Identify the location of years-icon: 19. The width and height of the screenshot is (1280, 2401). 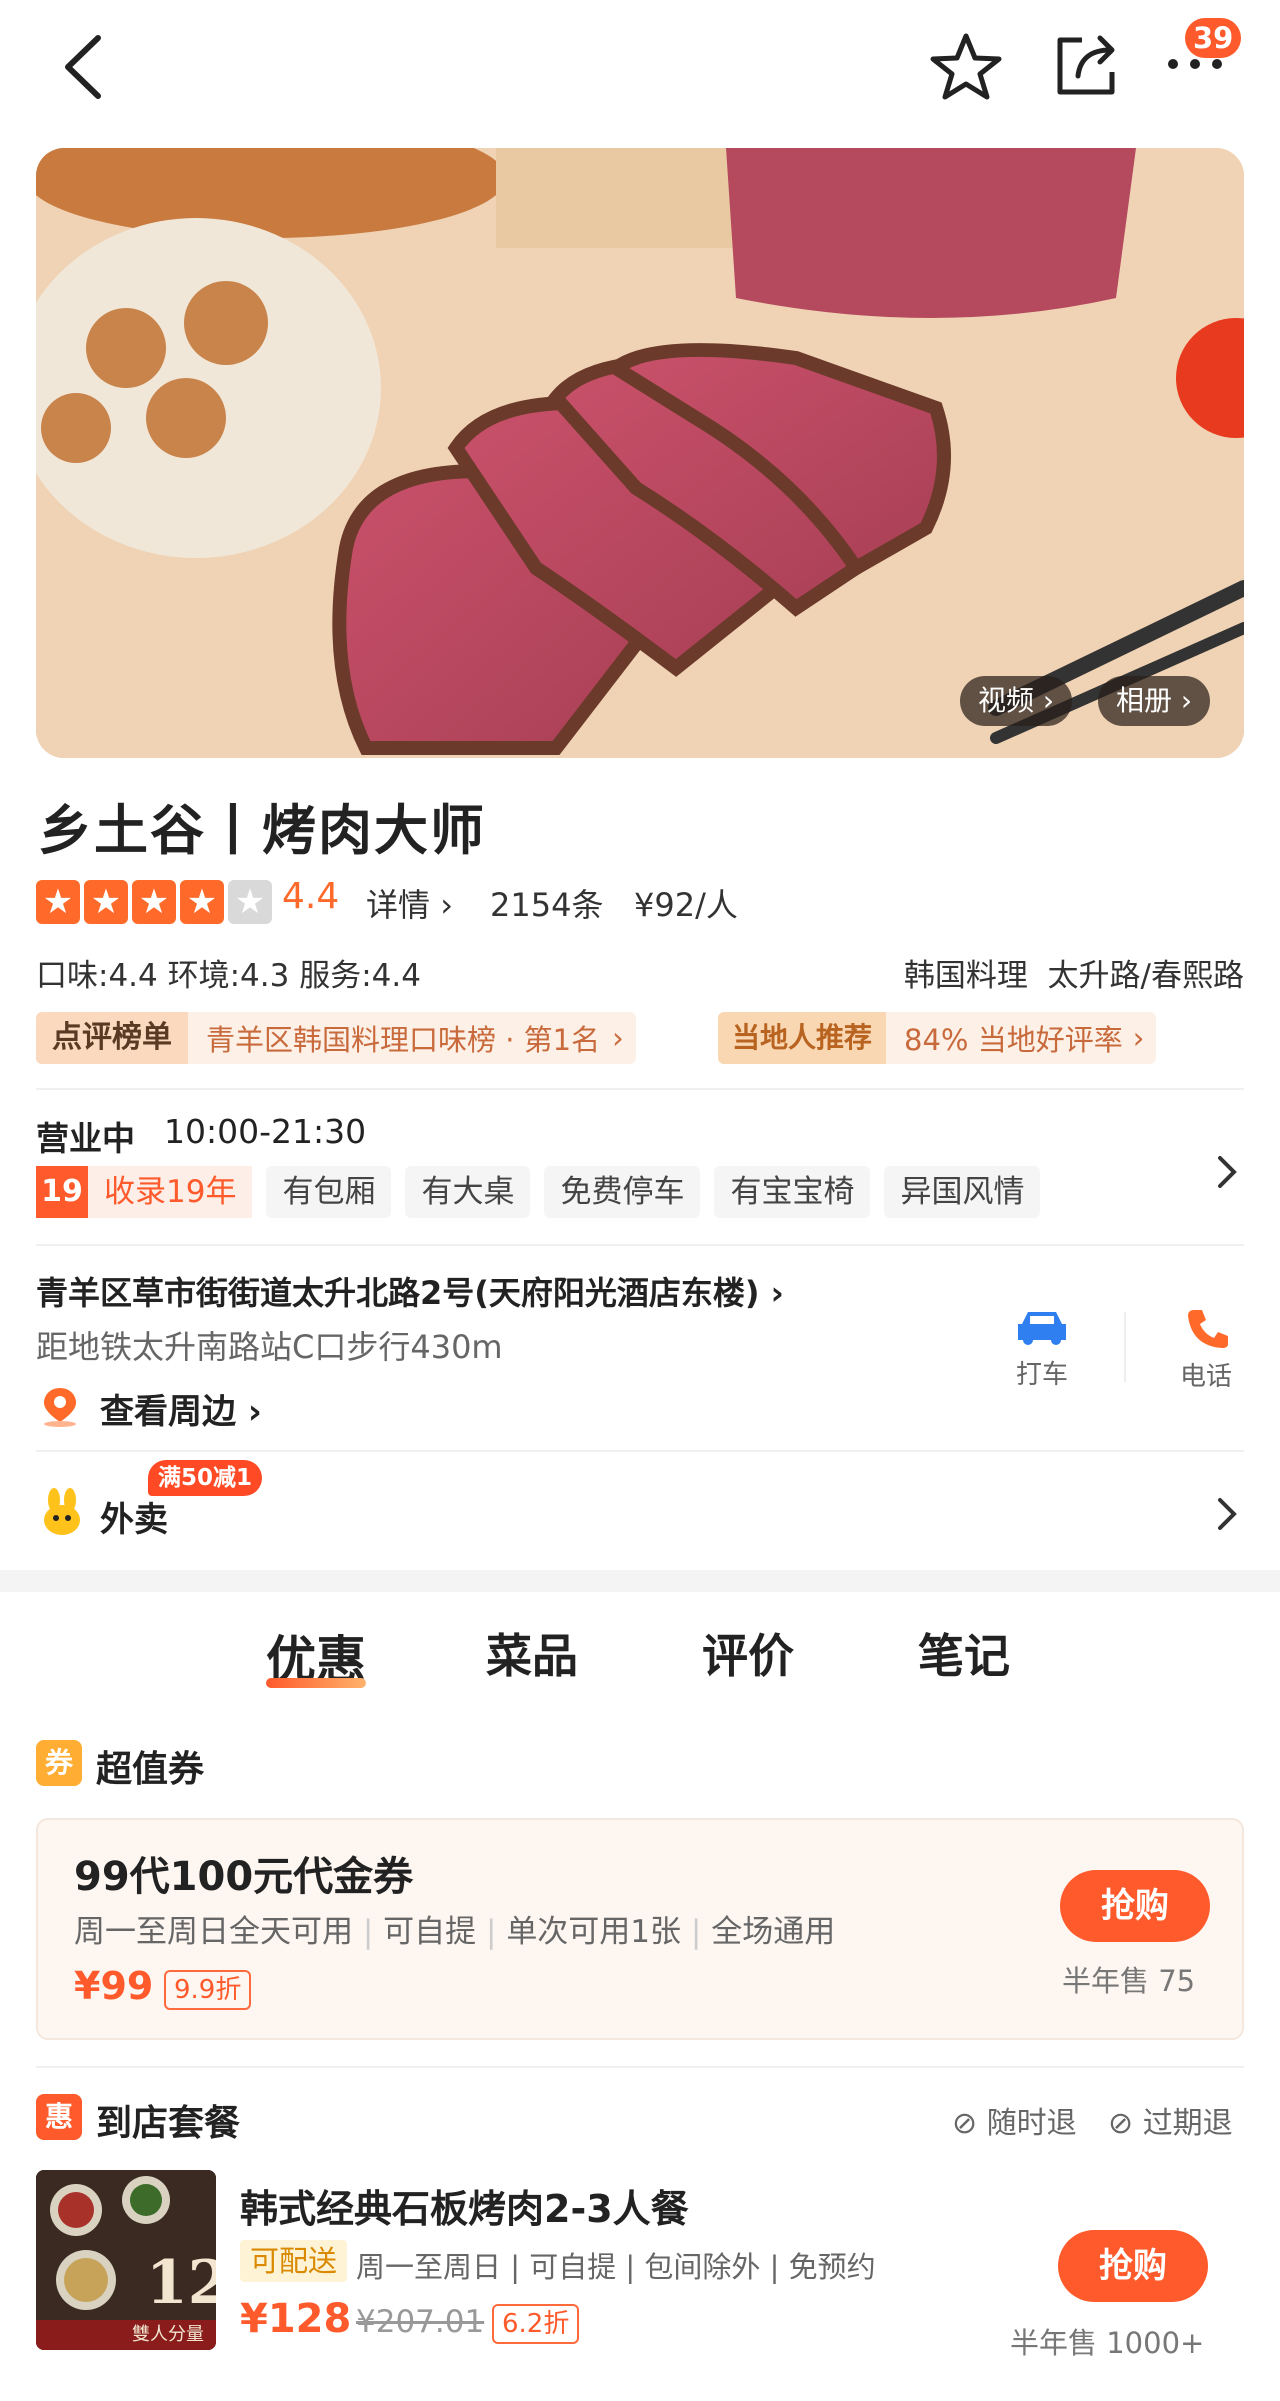
(62, 1192).